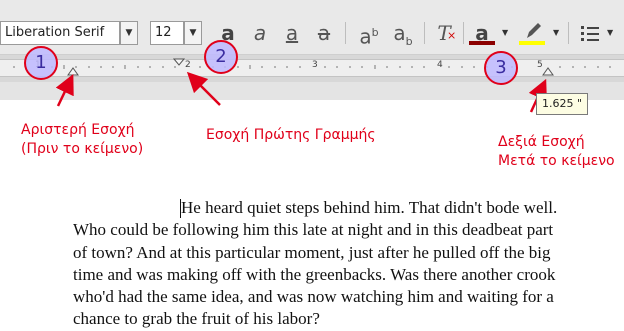 This screenshot has width=624, height=331. Describe the element at coordinates (315, 65) in the screenshot. I see `ruler-number: 3` at that location.